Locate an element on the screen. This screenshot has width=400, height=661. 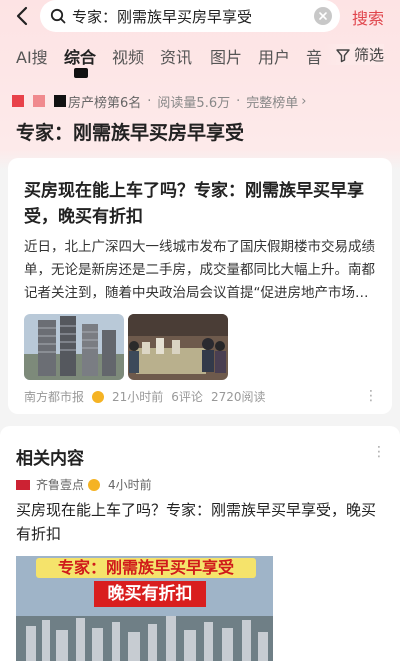
chevron-right-icon: › is located at coordinates (304, 101).